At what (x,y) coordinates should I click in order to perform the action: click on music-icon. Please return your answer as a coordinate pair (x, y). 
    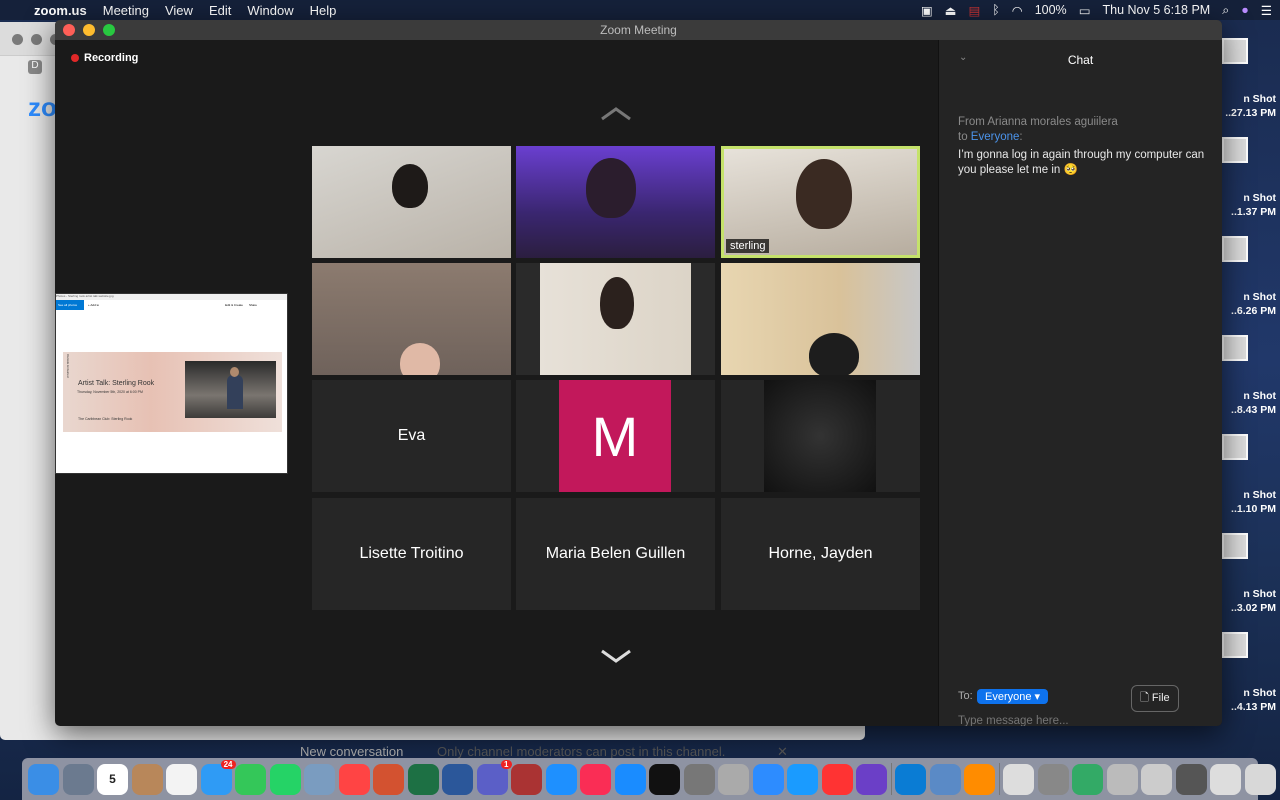
    Looking at the image, I should click on (595, 779).